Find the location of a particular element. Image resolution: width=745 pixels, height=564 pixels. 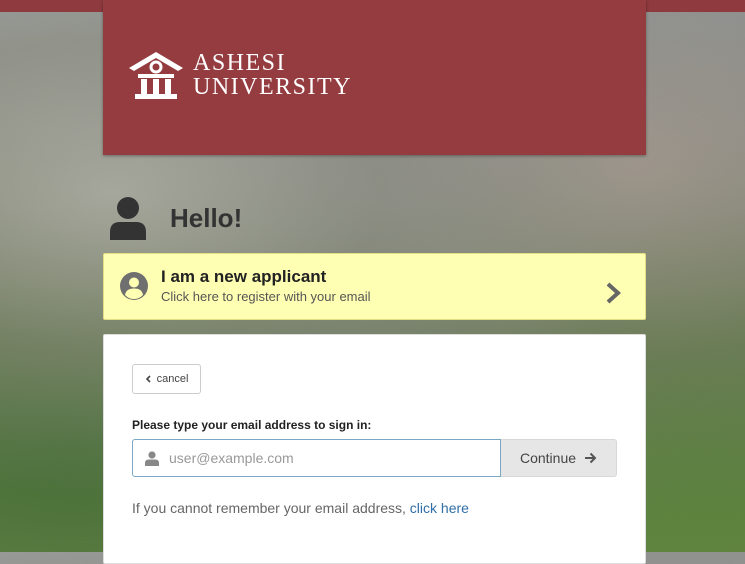

brand-name-line2: UNIVERSITY is located at coordinates (272, 87).